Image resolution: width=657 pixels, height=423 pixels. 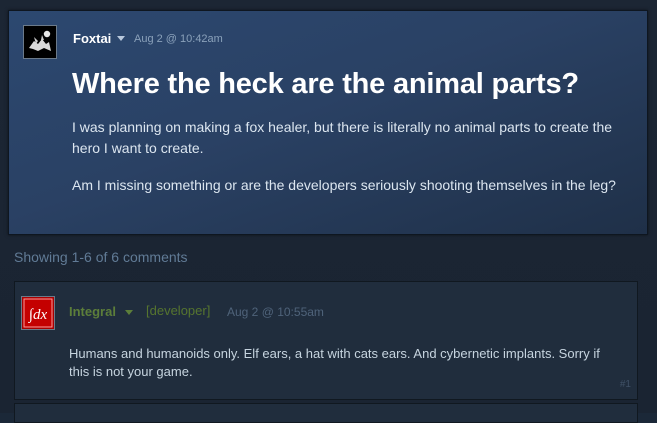 What do you see at coordinates (625, 384) in the screenshot?
I see `comment-number-link: #1` at bounding box center [625, 384].